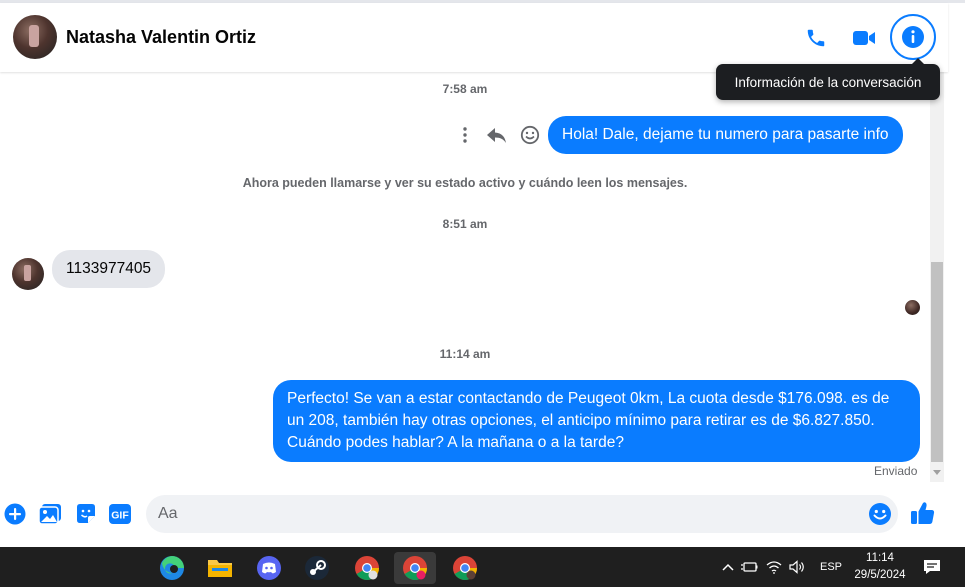 This screenshot has width=965, height=587. I want to click on scrollbar-thumb, so click(937, 362).